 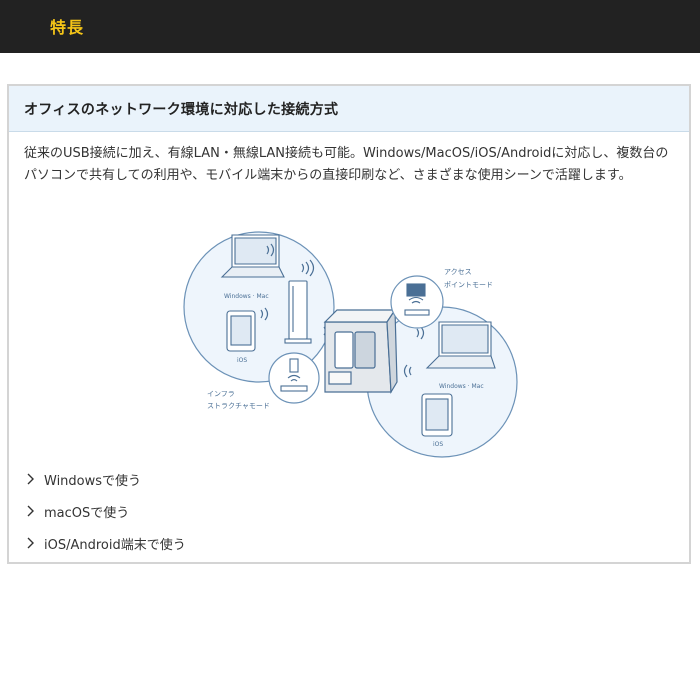 What do you see at coordinates (468, 285) in the screenshot?
I see `access-label-2: ポイントモード` at bounding box center [468, 285].